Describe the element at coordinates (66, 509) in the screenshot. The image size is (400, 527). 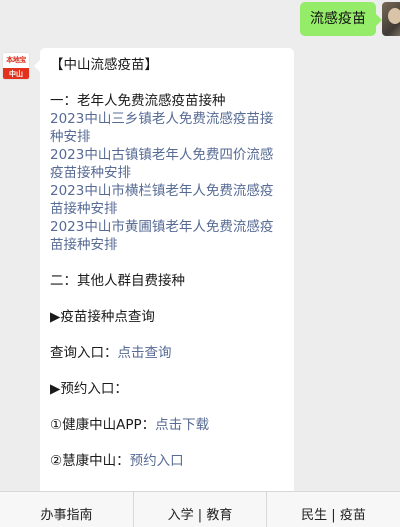
I see `menu-item-guide: 办事指南` at that location.